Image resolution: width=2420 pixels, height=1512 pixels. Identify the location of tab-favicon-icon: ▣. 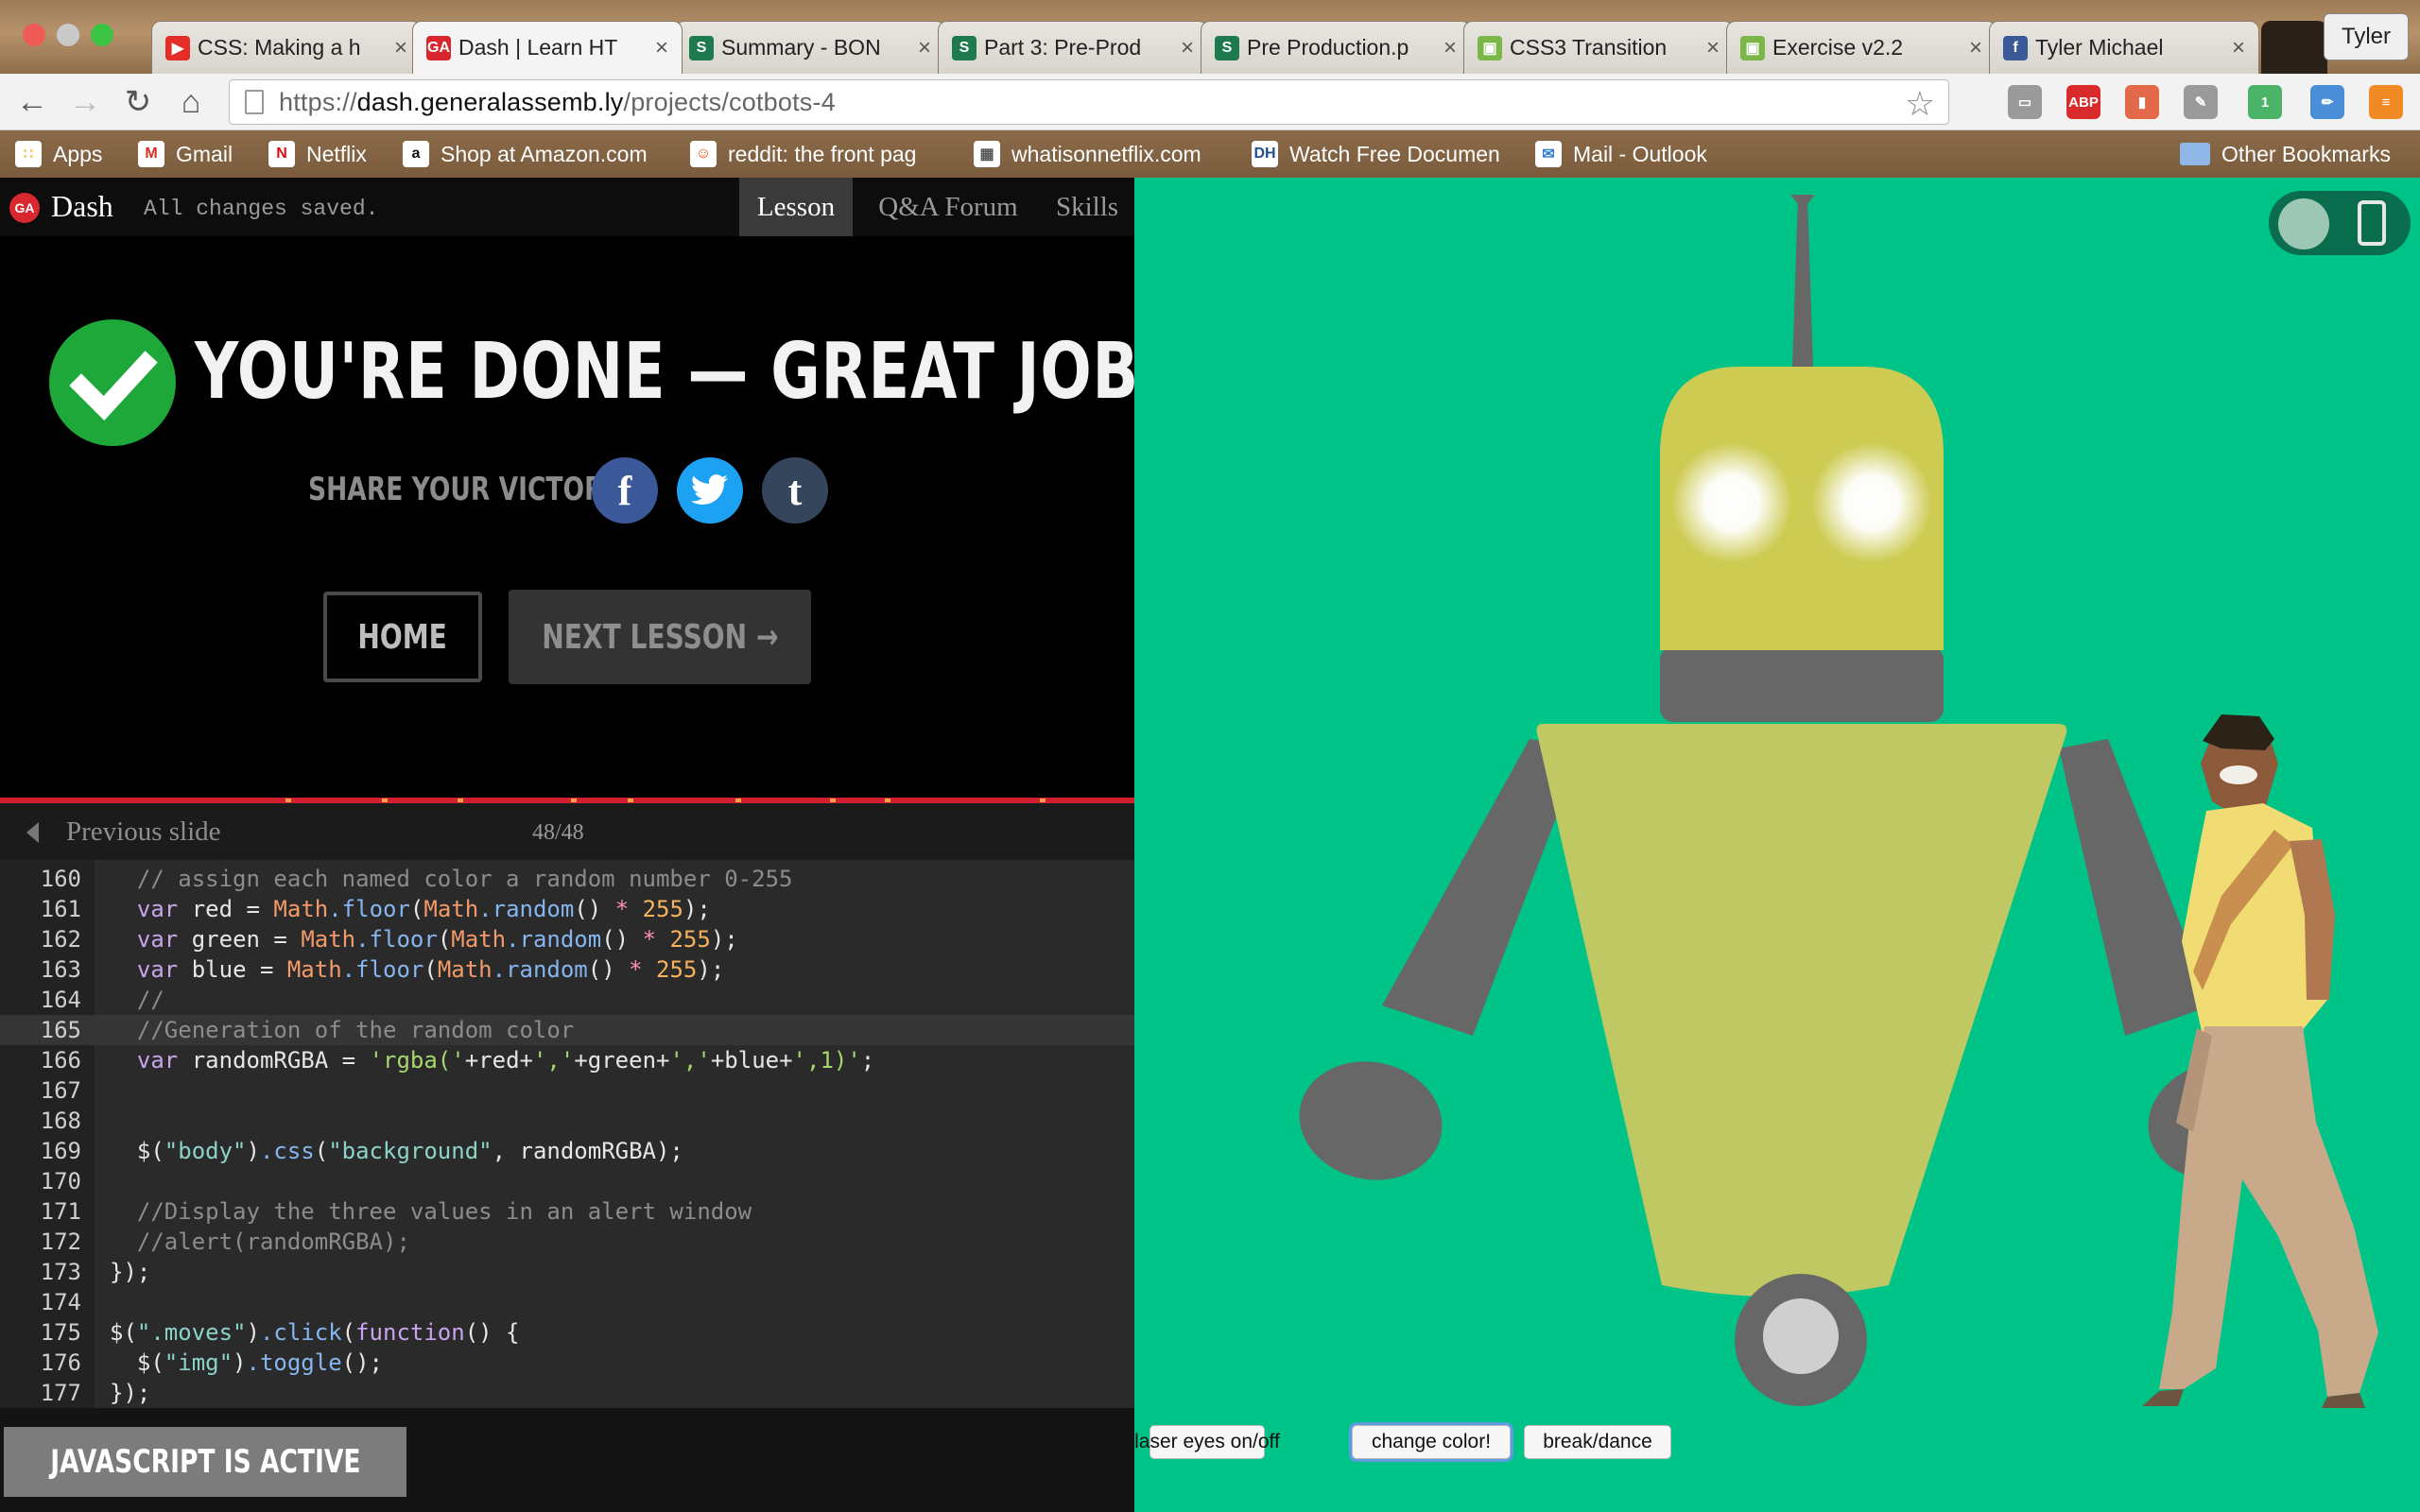
(1490, 47).